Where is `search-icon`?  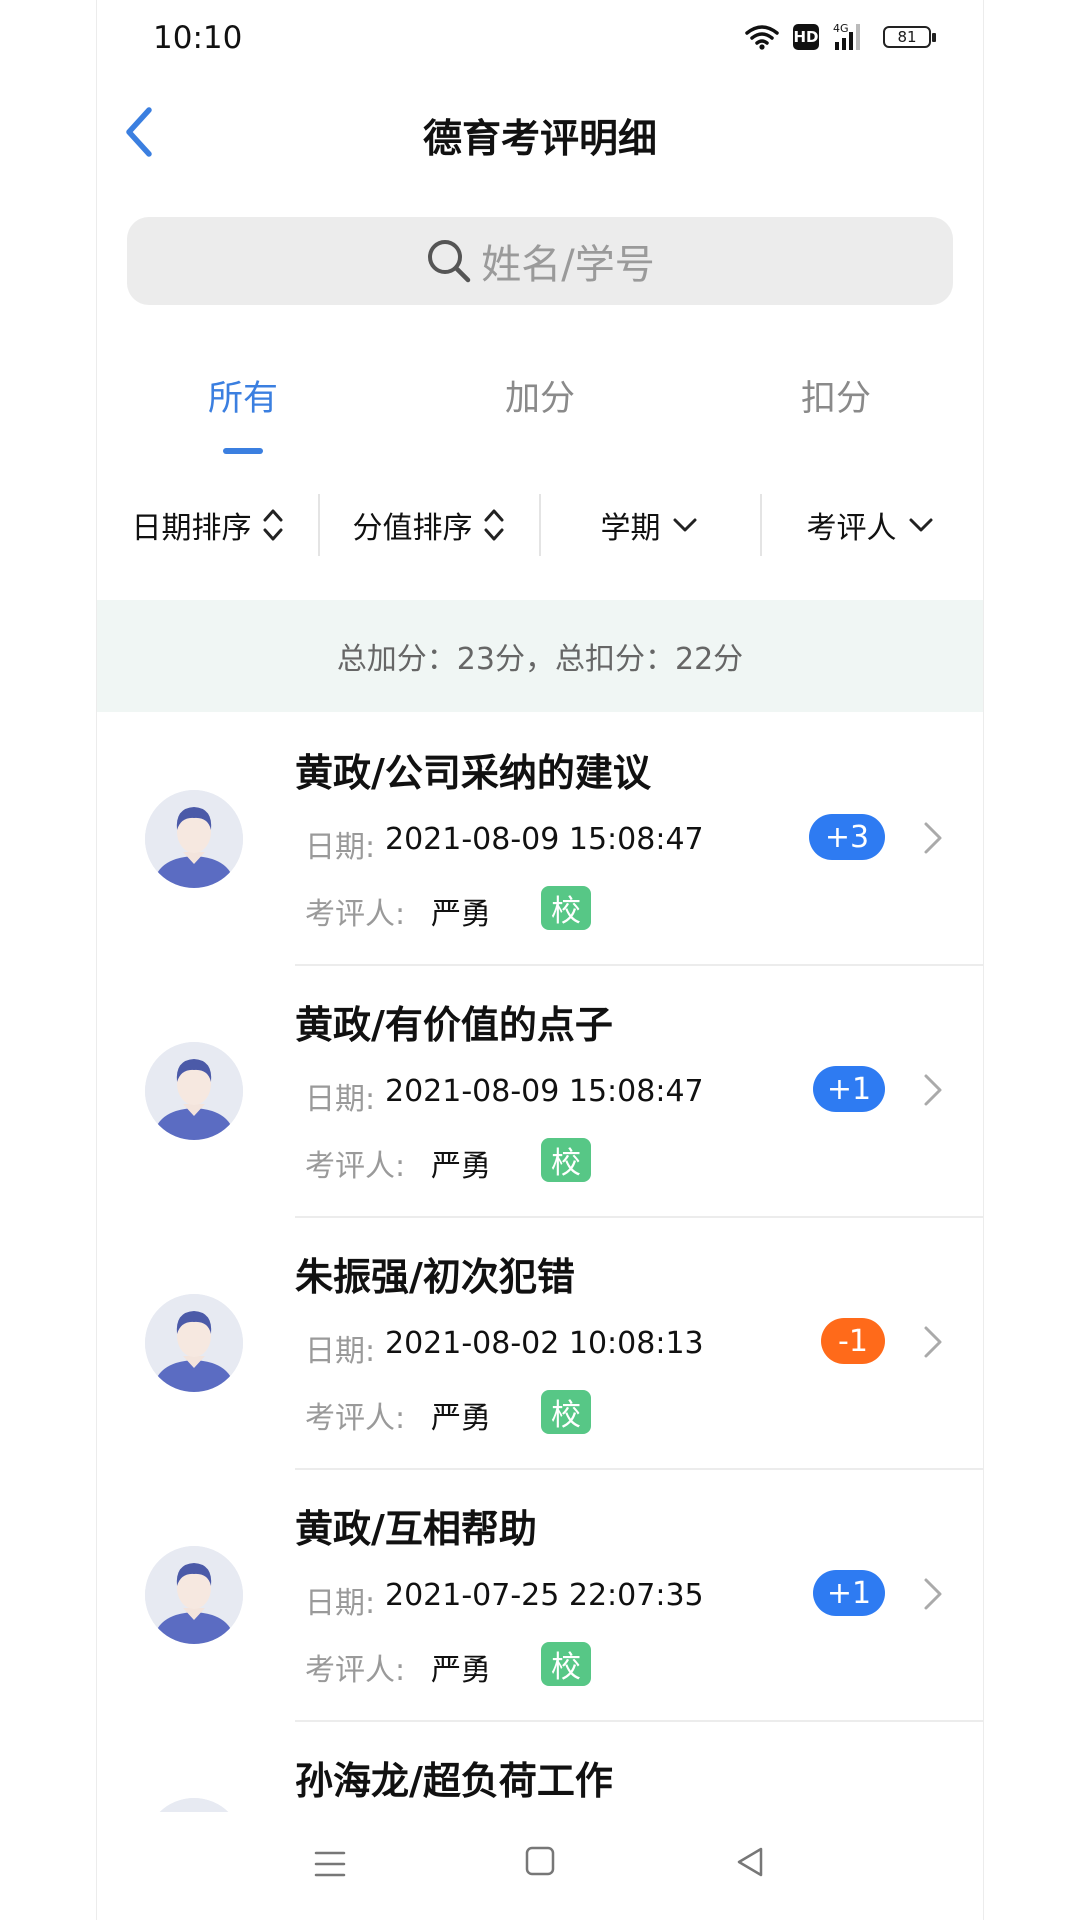 search-icon is located at coordinates (449, 261).